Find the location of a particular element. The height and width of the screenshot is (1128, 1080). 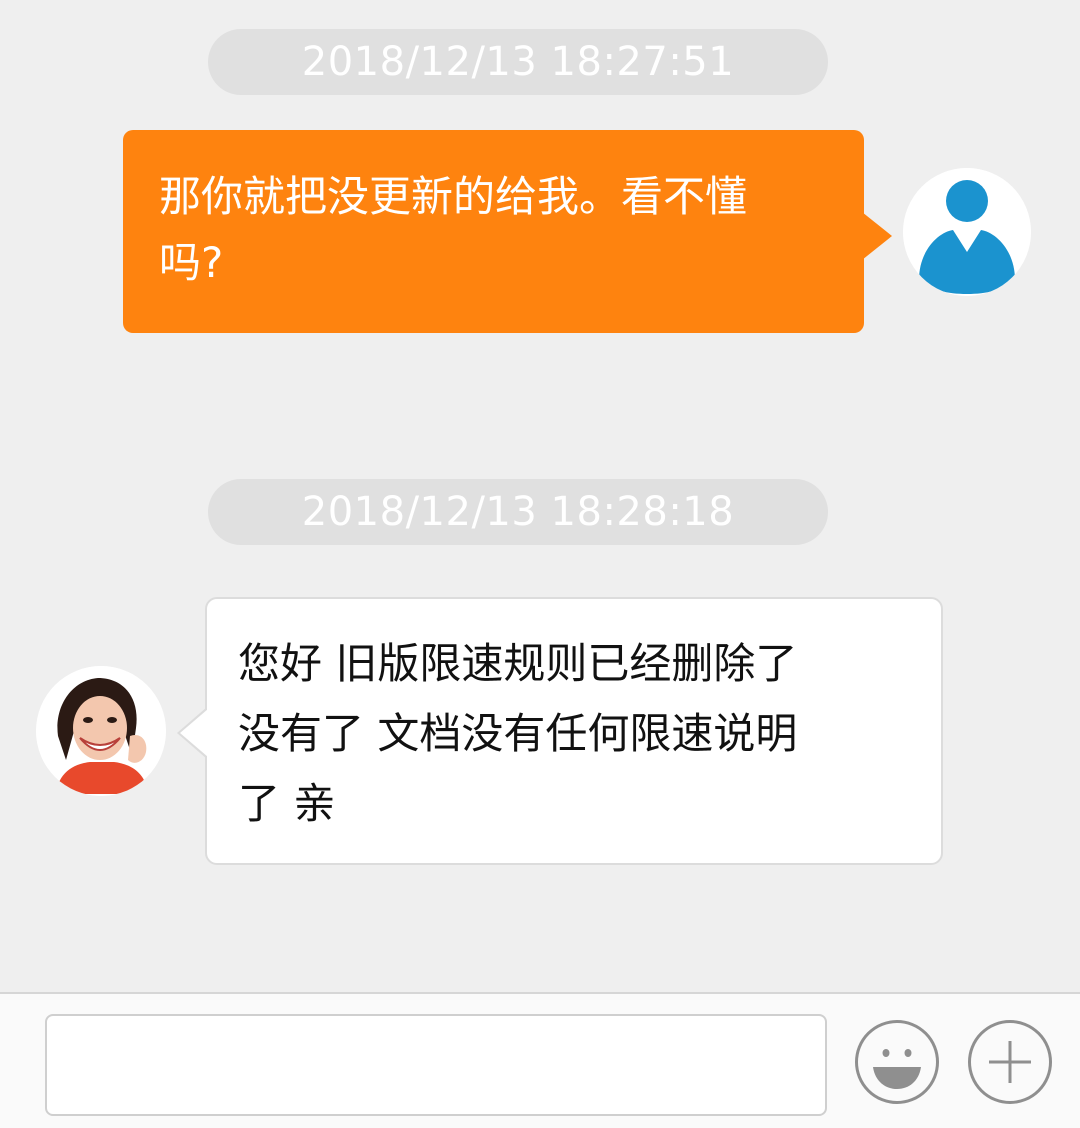

plus-icon is located at coordinates (1010, 1062).